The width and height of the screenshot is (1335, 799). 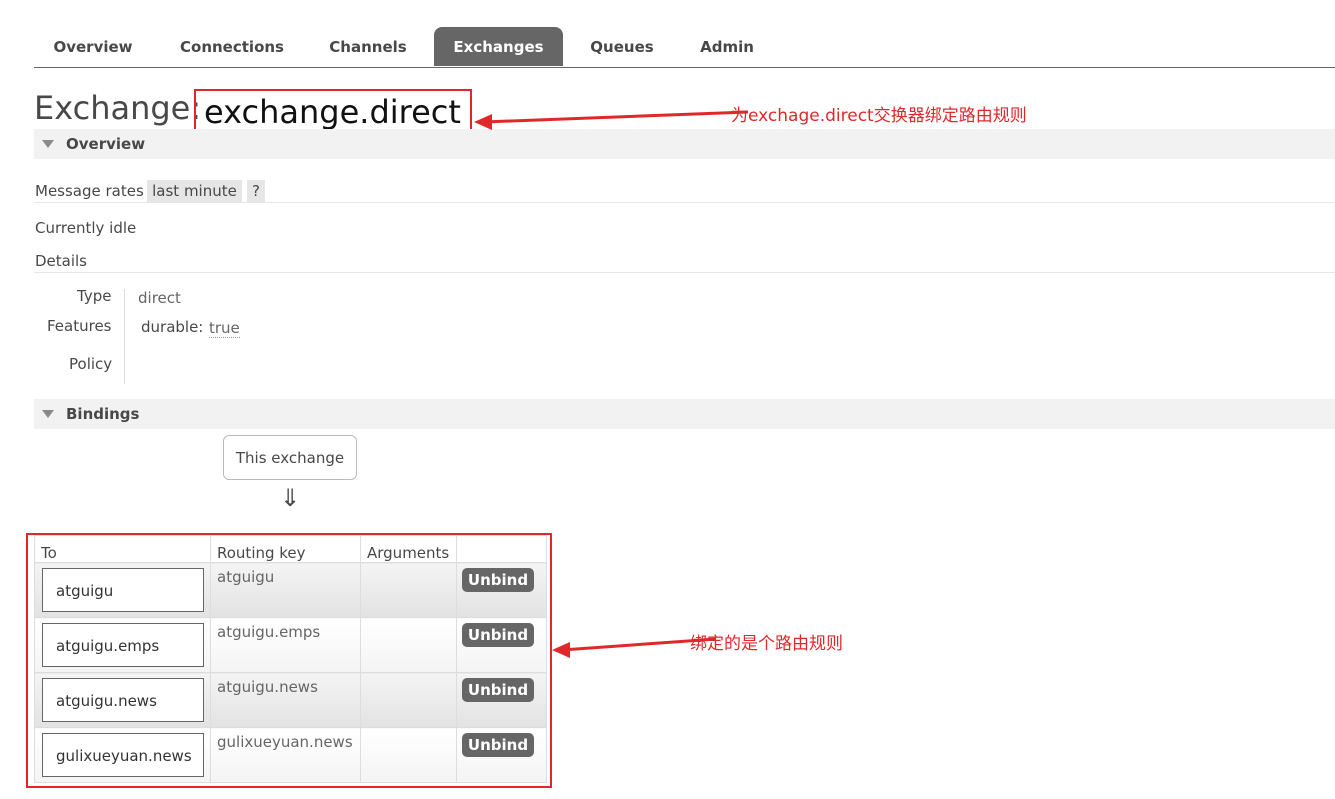 What do you see at coordinates (766, 644) in the screenshot?
I see `annotation-bindings: 绑定的是个路由规则` at bounding box center [766, 644].